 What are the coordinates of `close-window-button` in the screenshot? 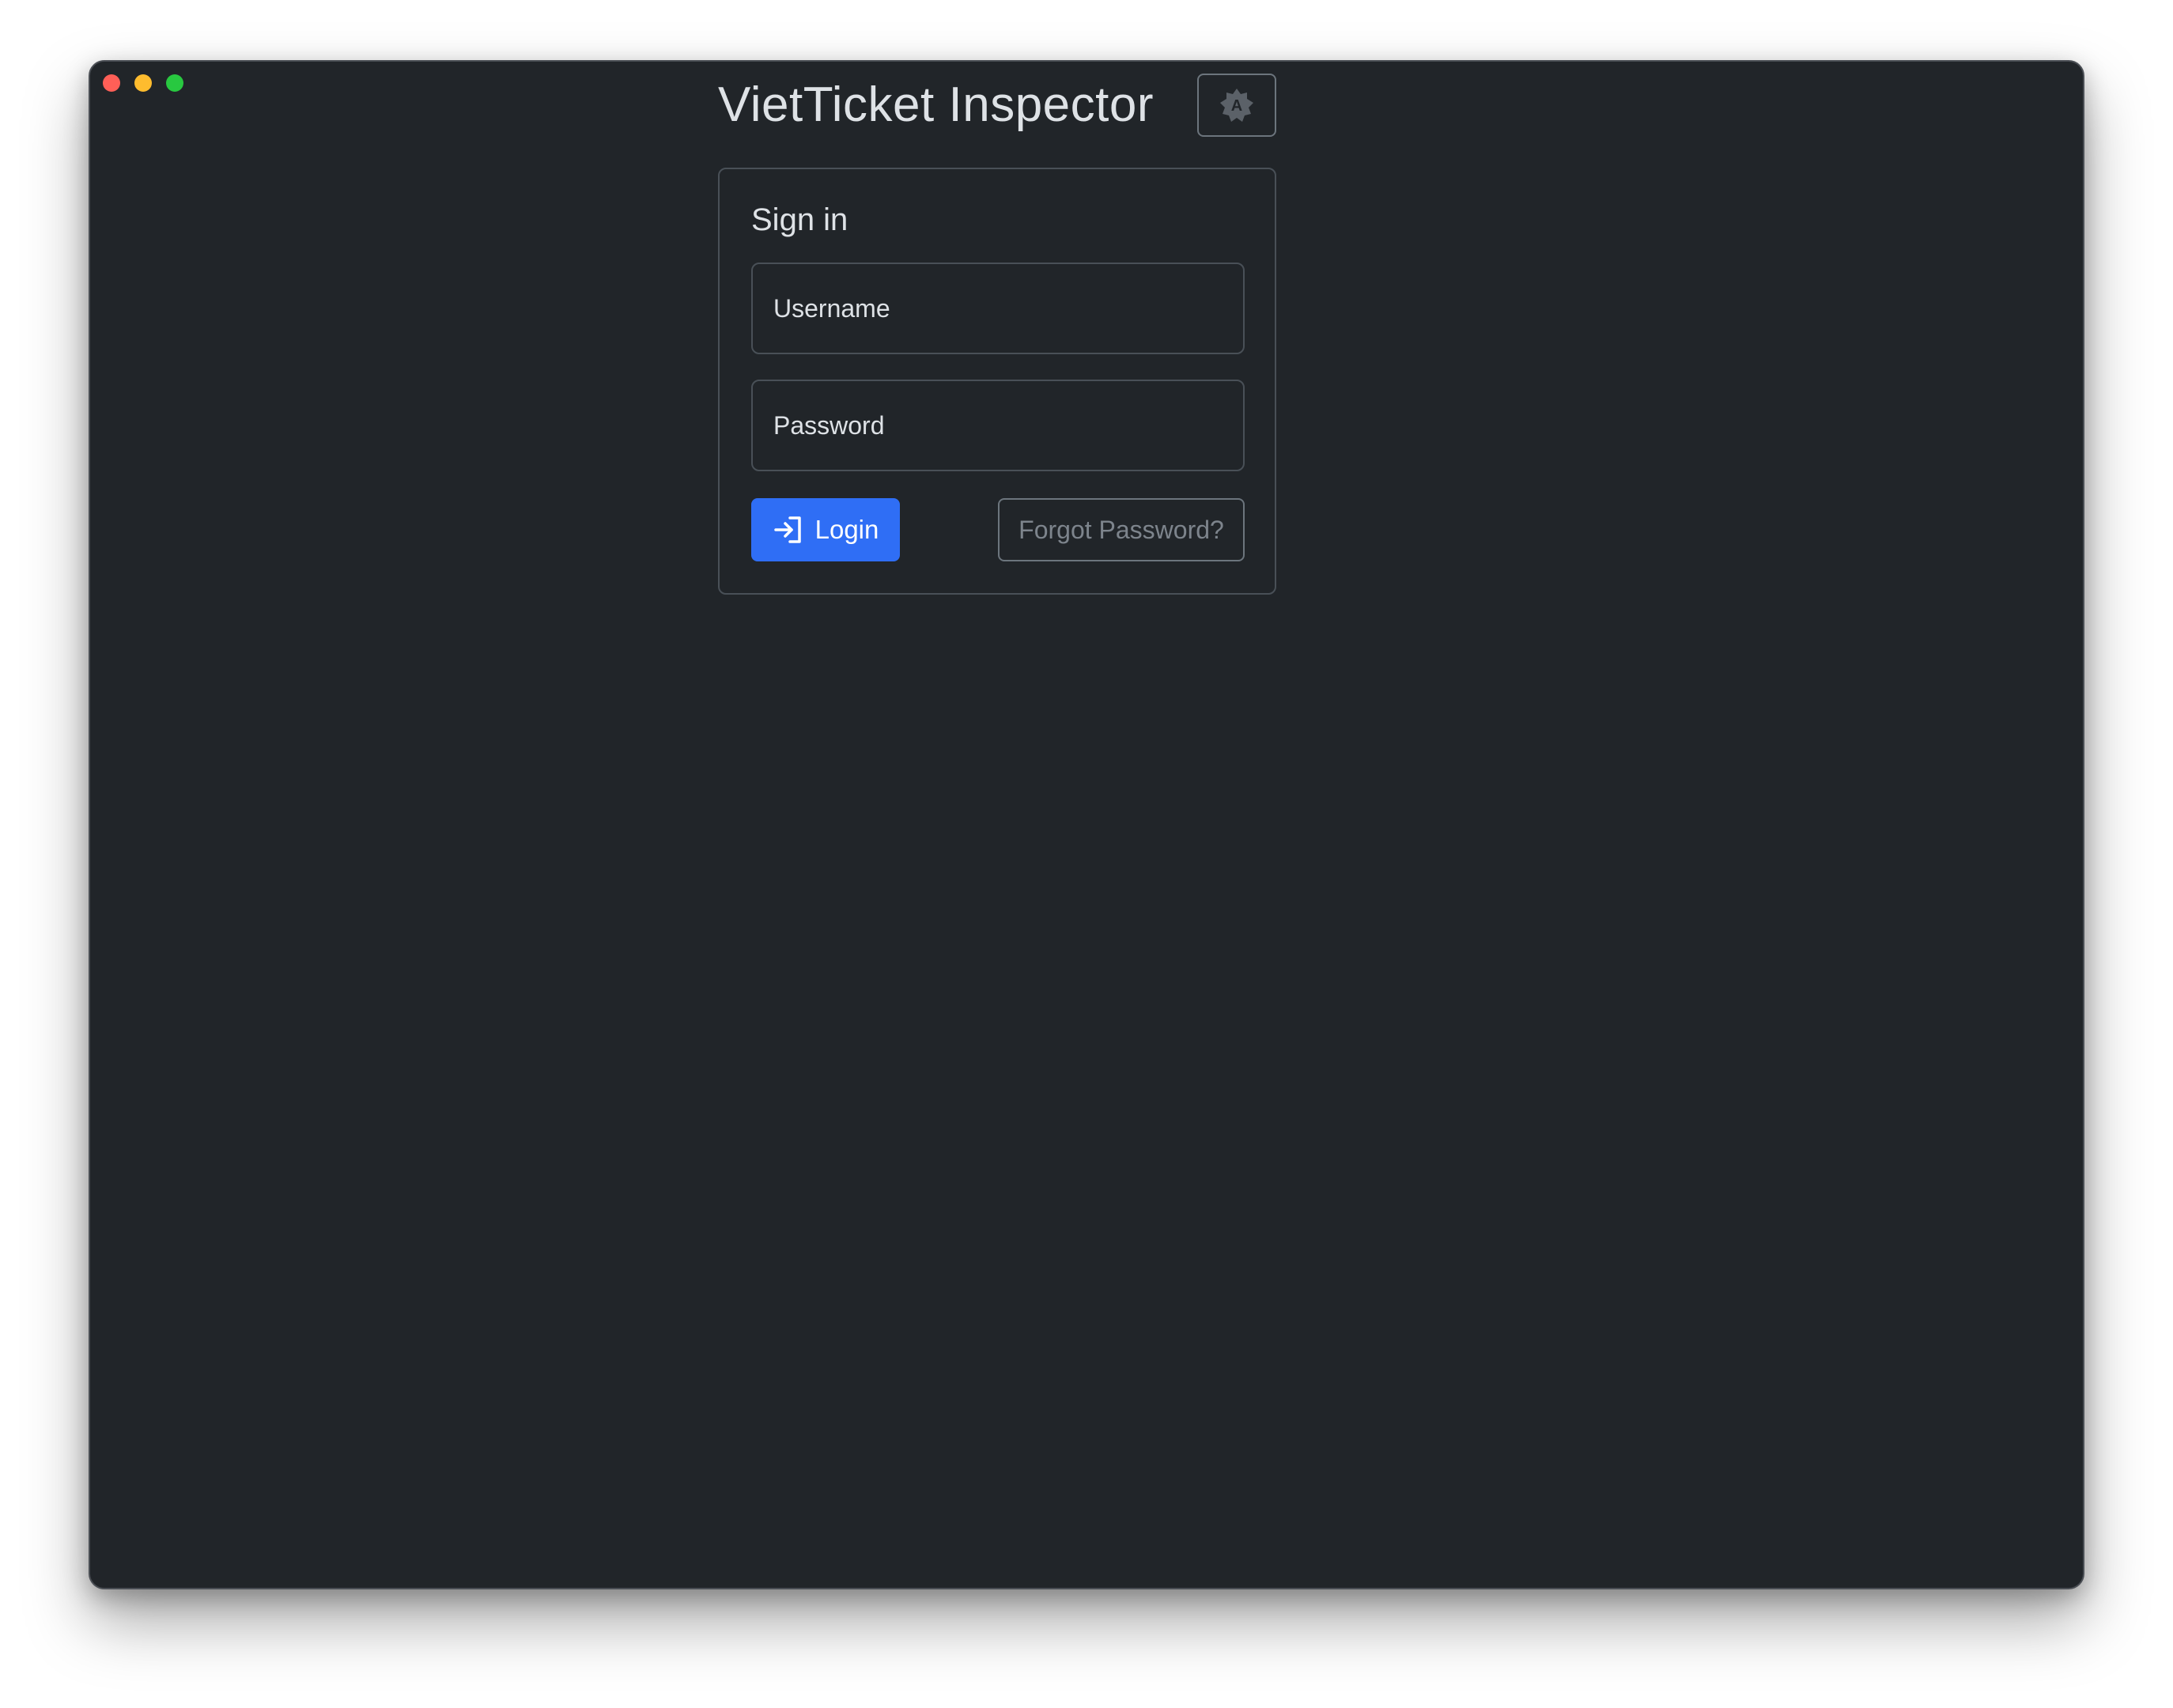 It's located at (111, 83).